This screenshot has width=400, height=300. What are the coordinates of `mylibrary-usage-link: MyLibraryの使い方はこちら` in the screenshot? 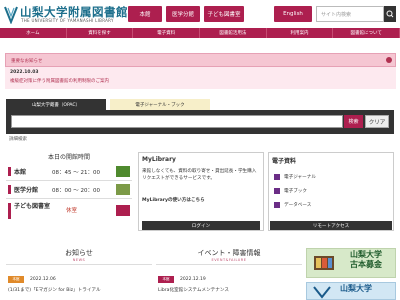 It's located at (173, 200).